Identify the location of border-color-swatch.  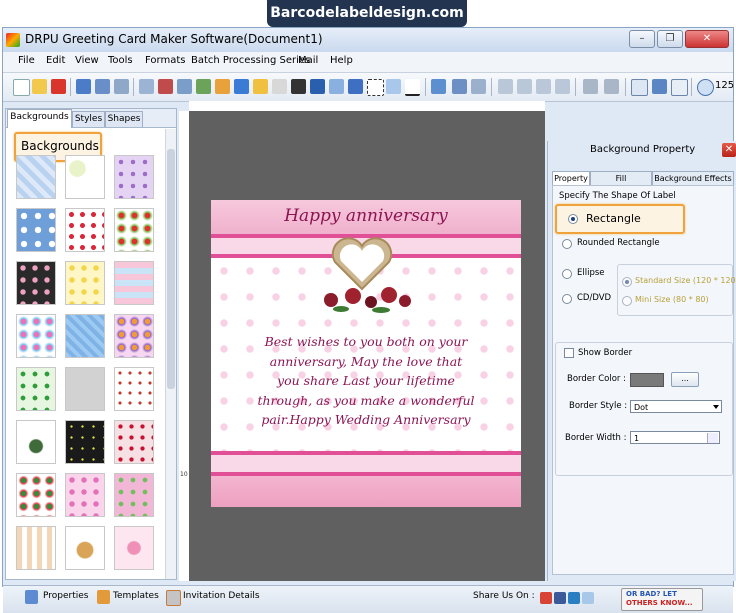
(647, 380).